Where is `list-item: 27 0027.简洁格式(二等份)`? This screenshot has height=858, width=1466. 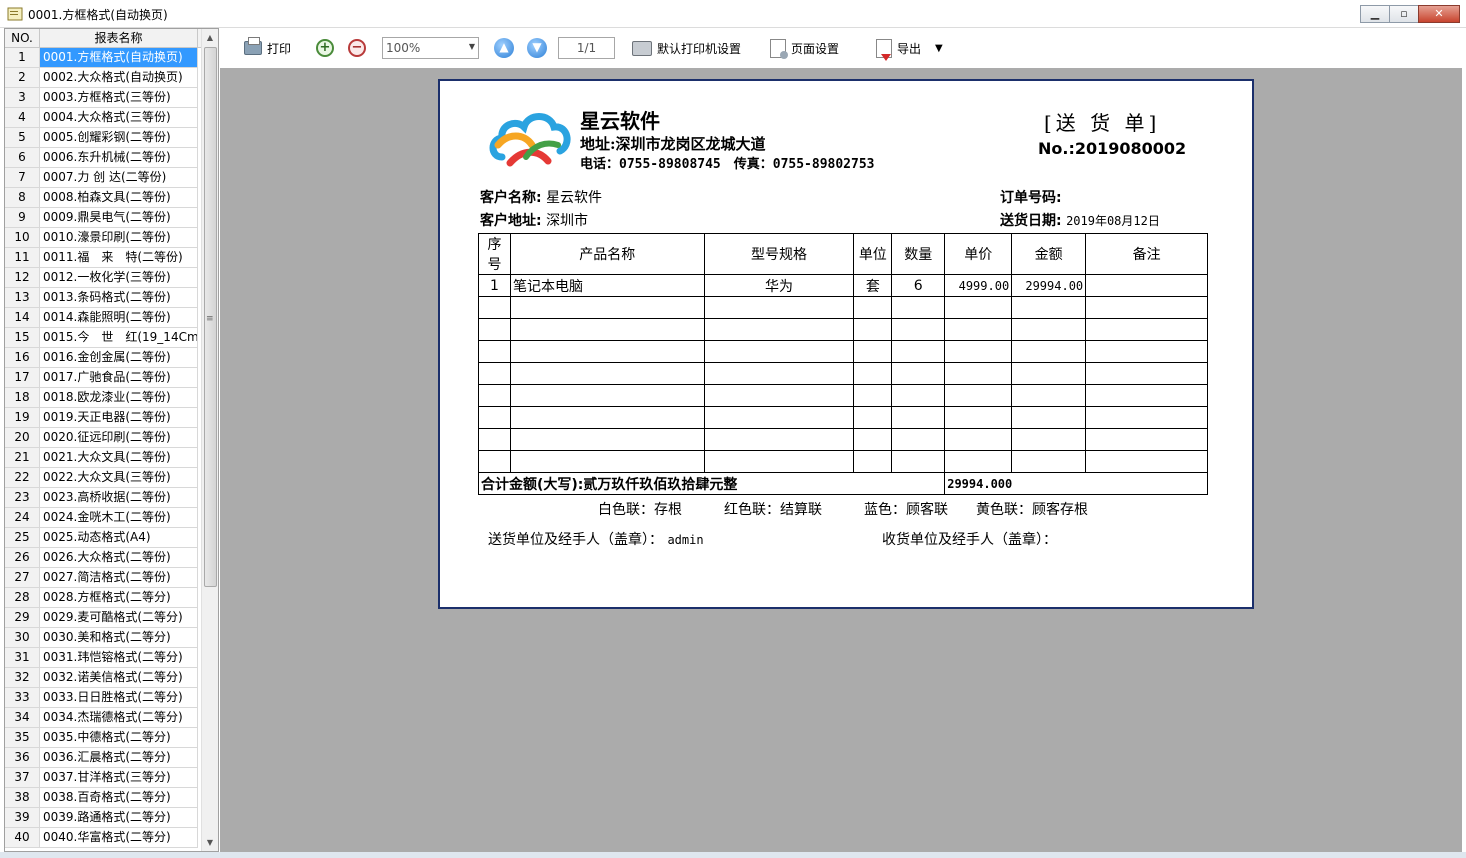
list-item: 27 0027.简洁格式(二等份) is located at coordinates (101, 578).